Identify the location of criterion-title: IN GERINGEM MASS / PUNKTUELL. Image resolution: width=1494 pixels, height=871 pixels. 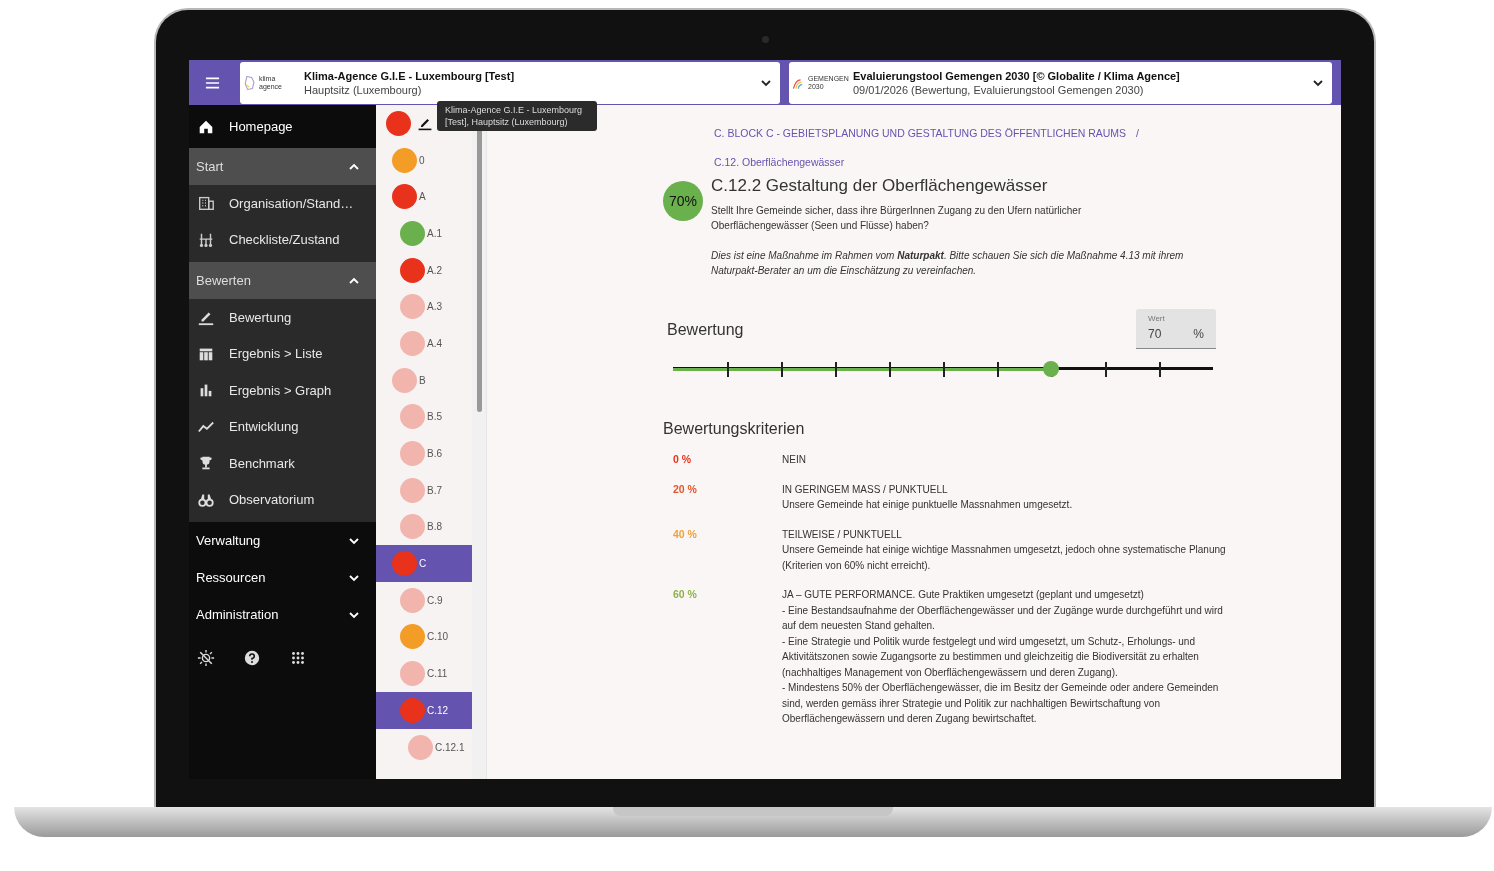
(865, 489).